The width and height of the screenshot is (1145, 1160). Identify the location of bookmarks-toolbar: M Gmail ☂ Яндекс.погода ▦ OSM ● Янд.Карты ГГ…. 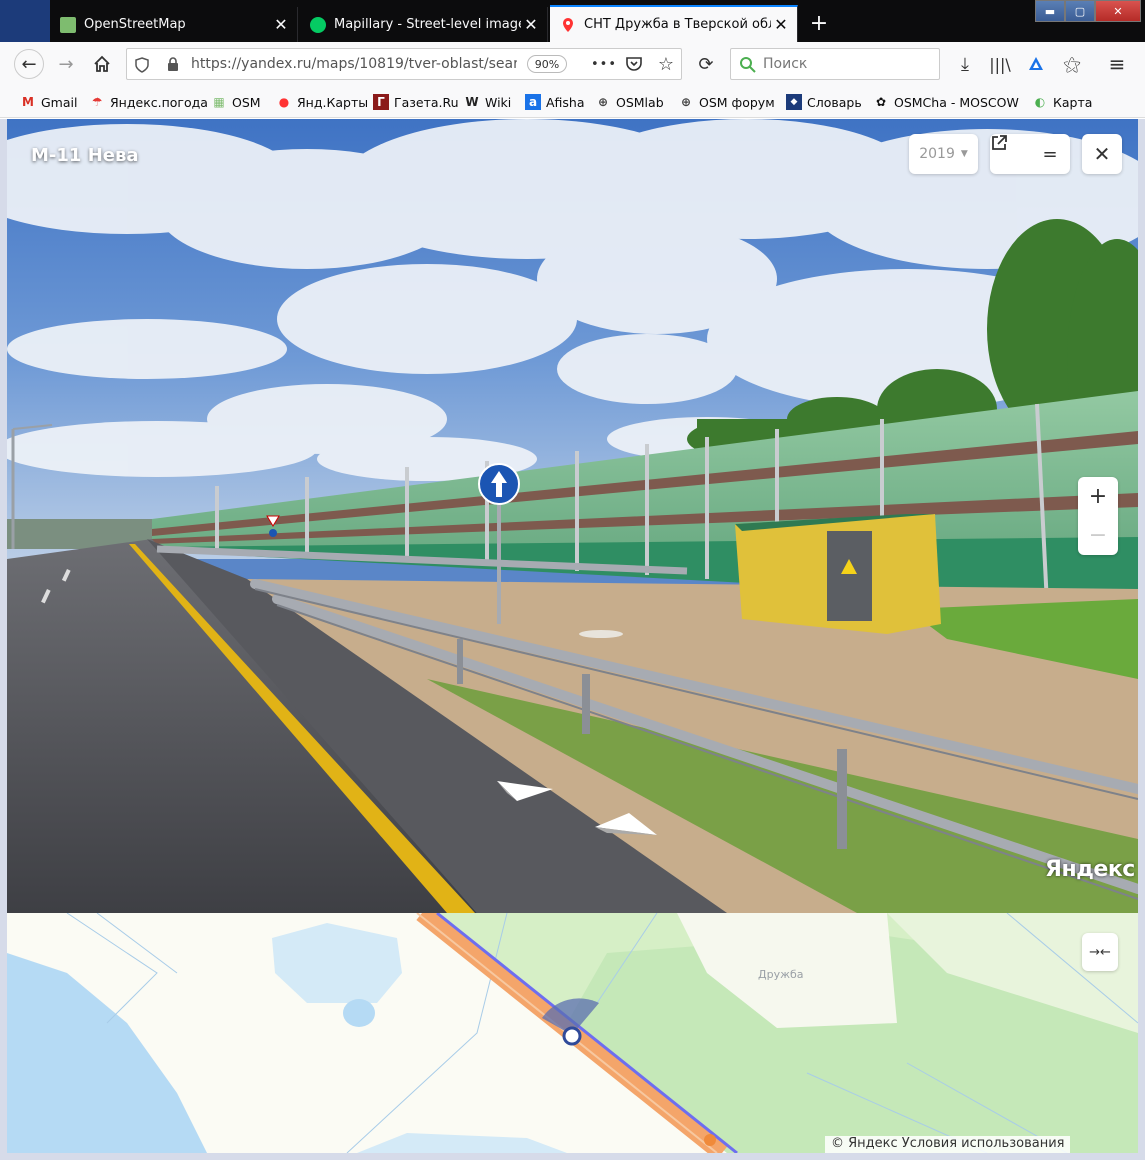
(572, 102).